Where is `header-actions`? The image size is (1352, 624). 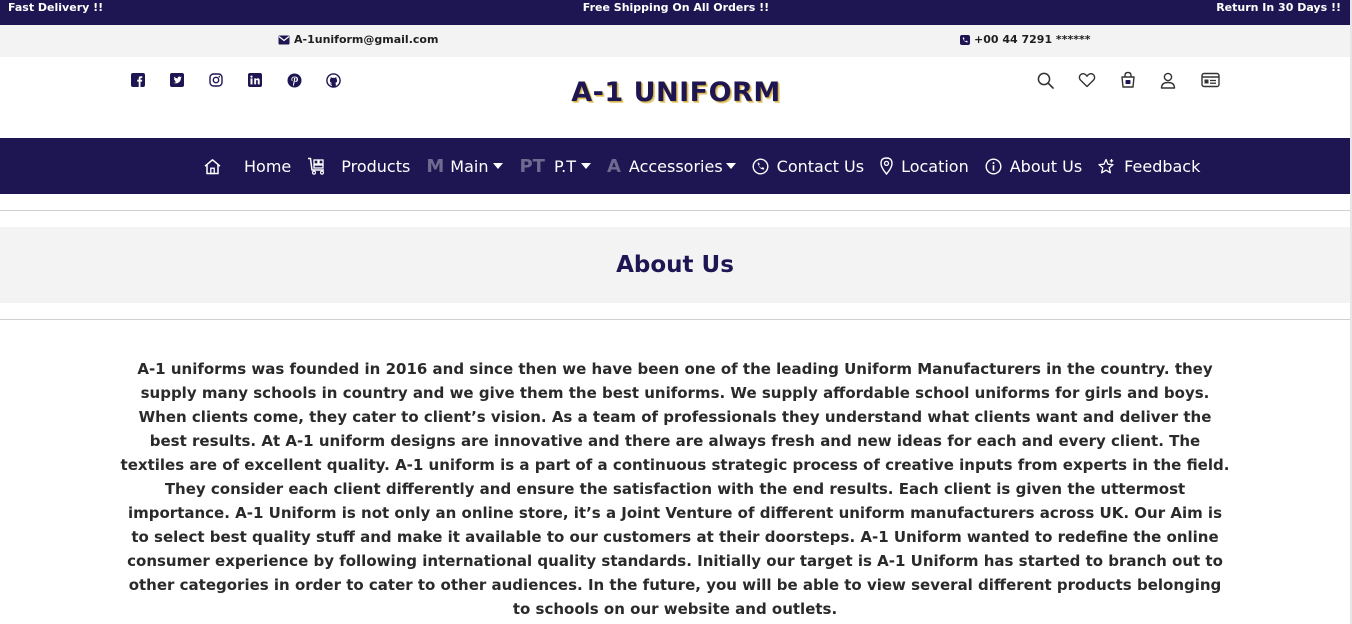 header-actions is located at coordinates (1139, 80).